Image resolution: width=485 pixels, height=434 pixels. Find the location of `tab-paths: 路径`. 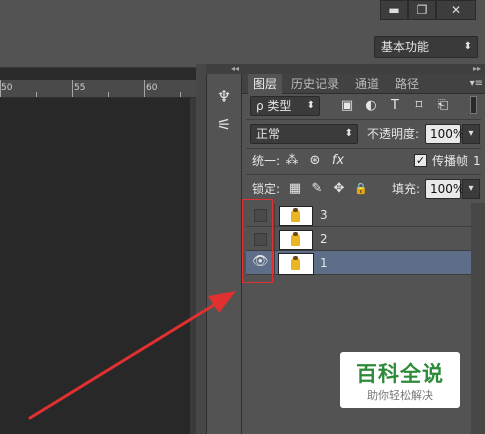

tab-paths: 路径 is located at coordinates (407, 84).